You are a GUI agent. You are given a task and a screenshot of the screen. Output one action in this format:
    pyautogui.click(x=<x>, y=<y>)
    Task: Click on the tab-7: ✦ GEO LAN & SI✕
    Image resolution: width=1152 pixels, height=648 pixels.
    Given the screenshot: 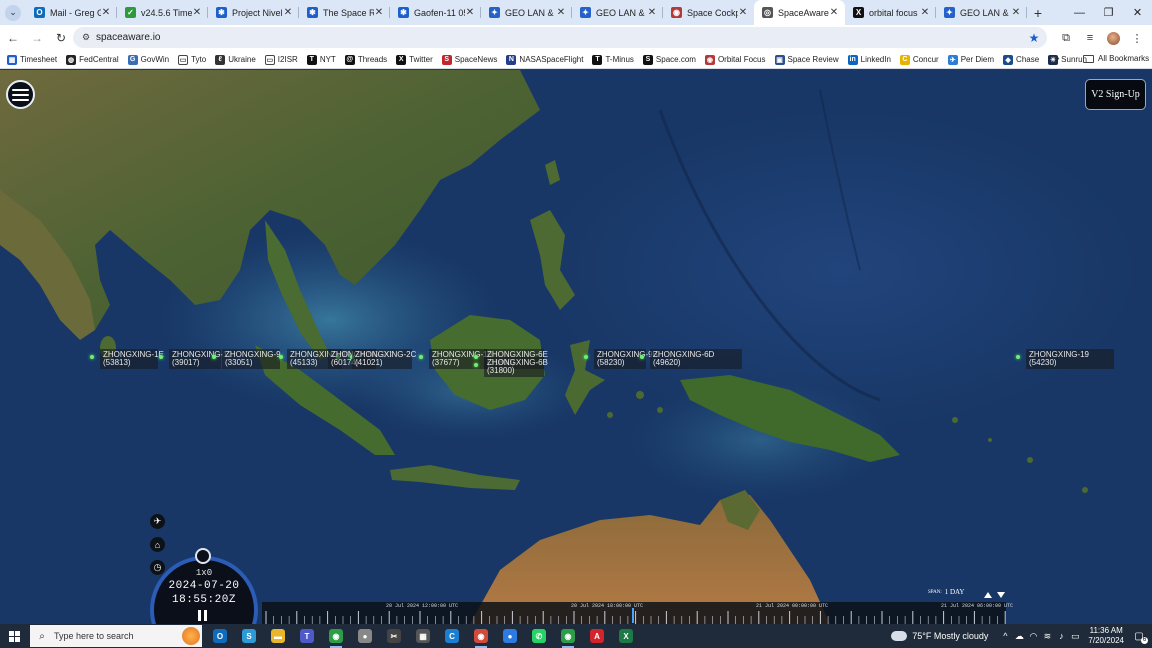 What is the action you would take?
    pyautogui.click(x=617, y=12)
    